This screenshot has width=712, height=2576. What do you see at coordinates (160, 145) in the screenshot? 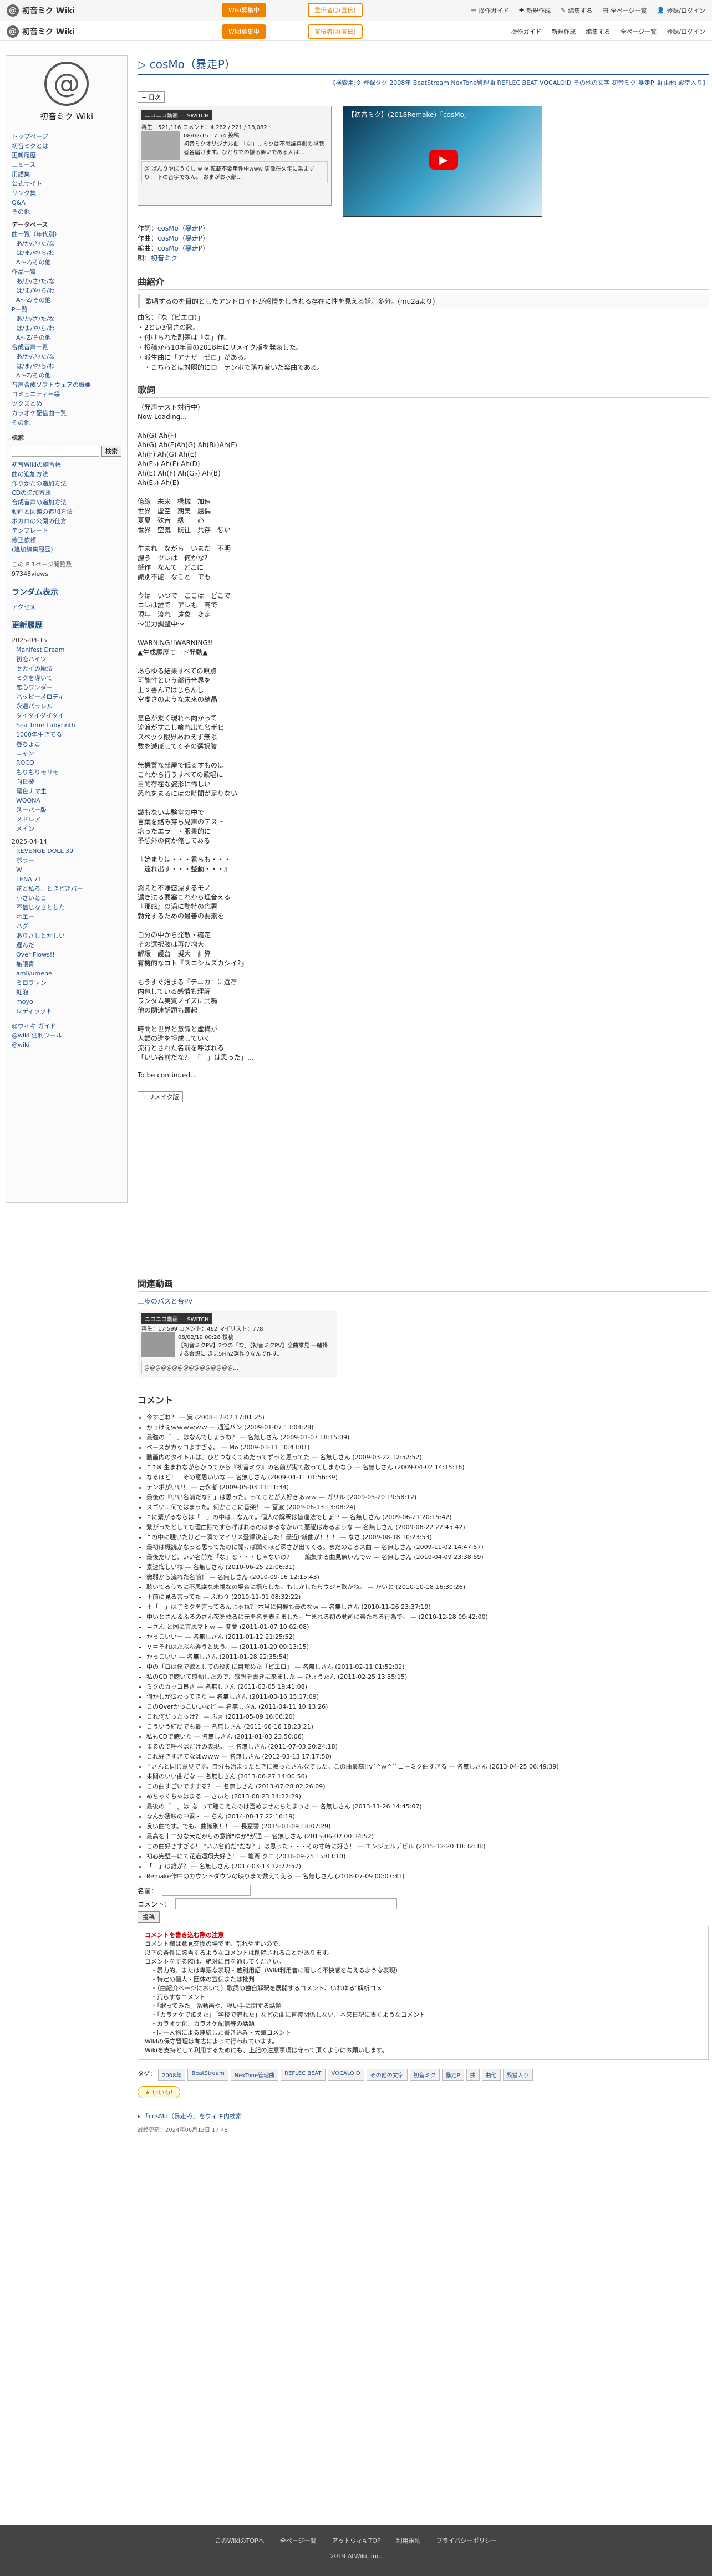
I see `nico-thumbnail` at bounding box center [160, 145].